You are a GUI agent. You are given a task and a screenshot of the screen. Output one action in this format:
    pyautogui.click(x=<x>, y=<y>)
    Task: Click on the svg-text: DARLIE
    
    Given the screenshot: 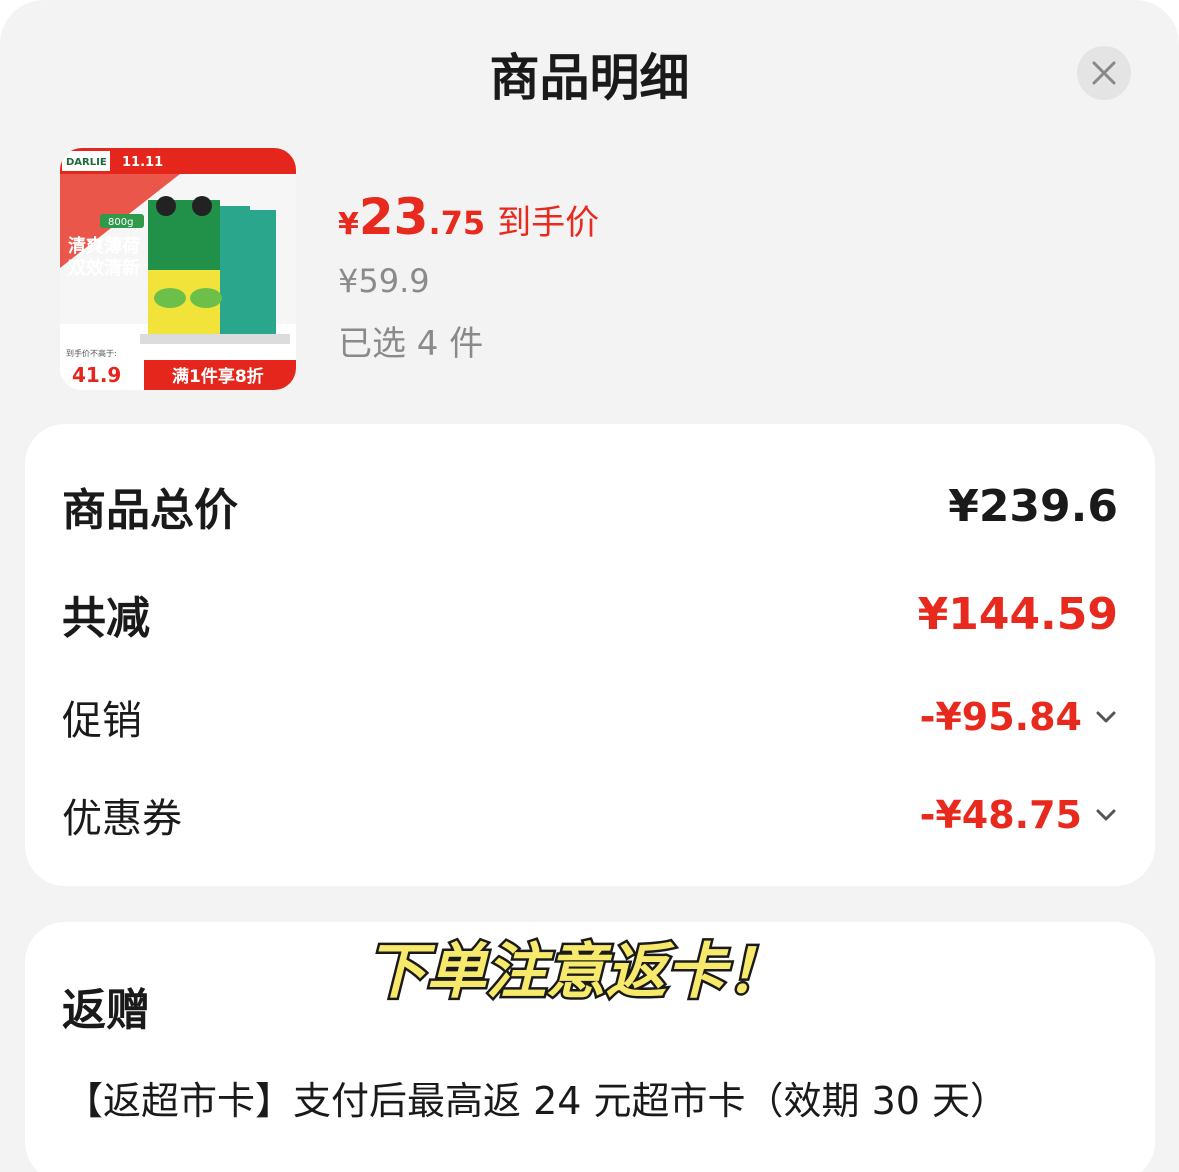 What is the action you would take?
    pyautogui.click(x=86, y=162)
    